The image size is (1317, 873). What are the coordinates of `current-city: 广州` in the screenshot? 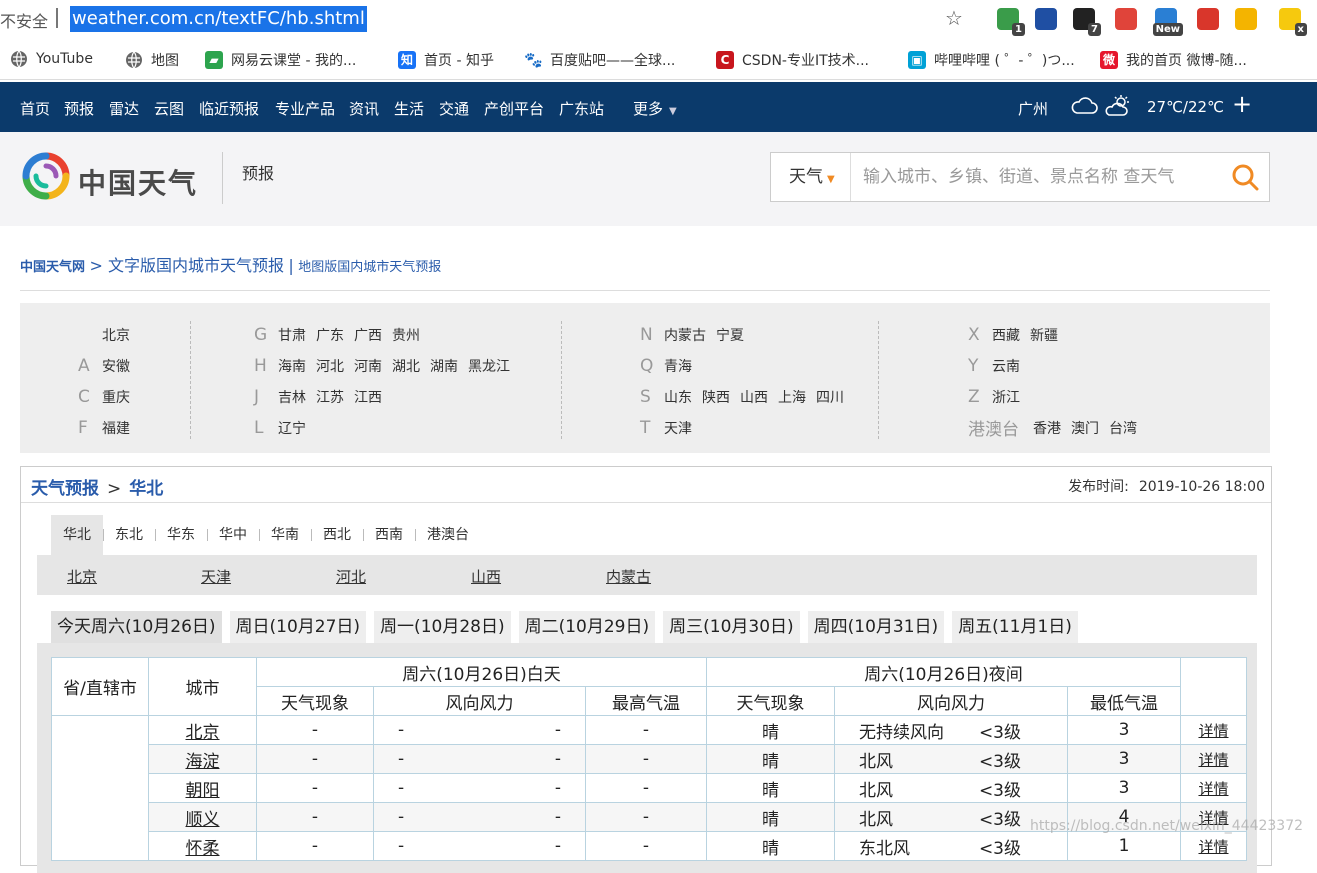 It's located at (1033, 108).